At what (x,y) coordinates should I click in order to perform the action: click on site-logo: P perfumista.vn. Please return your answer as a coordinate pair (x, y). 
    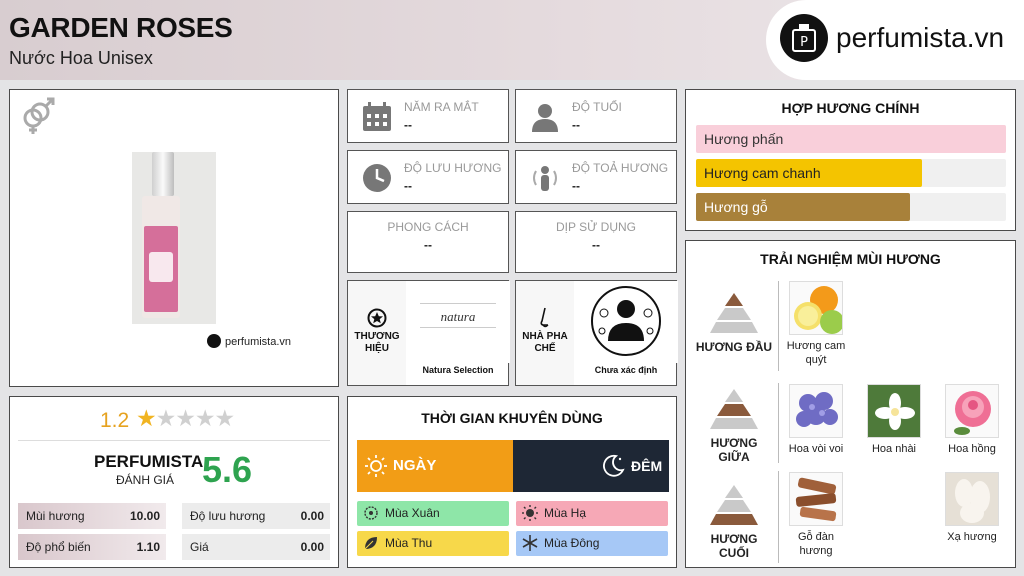
    Looking at the image, I should click on (895, 40).